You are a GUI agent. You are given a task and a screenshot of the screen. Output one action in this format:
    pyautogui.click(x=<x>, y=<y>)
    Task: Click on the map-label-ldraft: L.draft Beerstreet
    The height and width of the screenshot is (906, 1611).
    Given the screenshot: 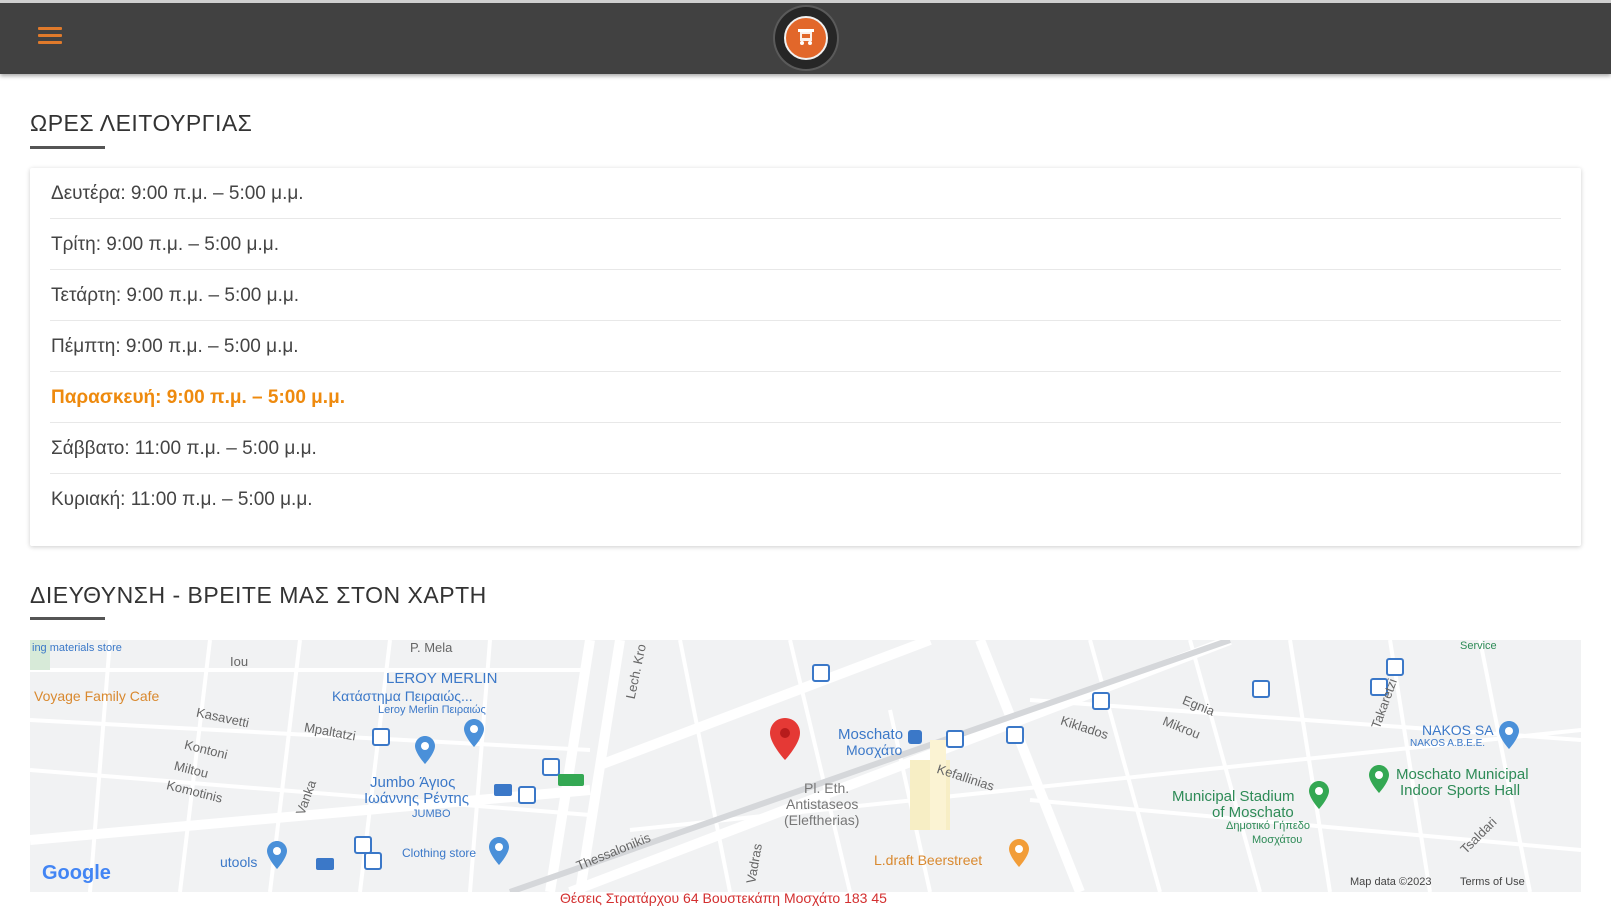 What is the action you would take?
    pyautogui.click(x=928, y=860)
    